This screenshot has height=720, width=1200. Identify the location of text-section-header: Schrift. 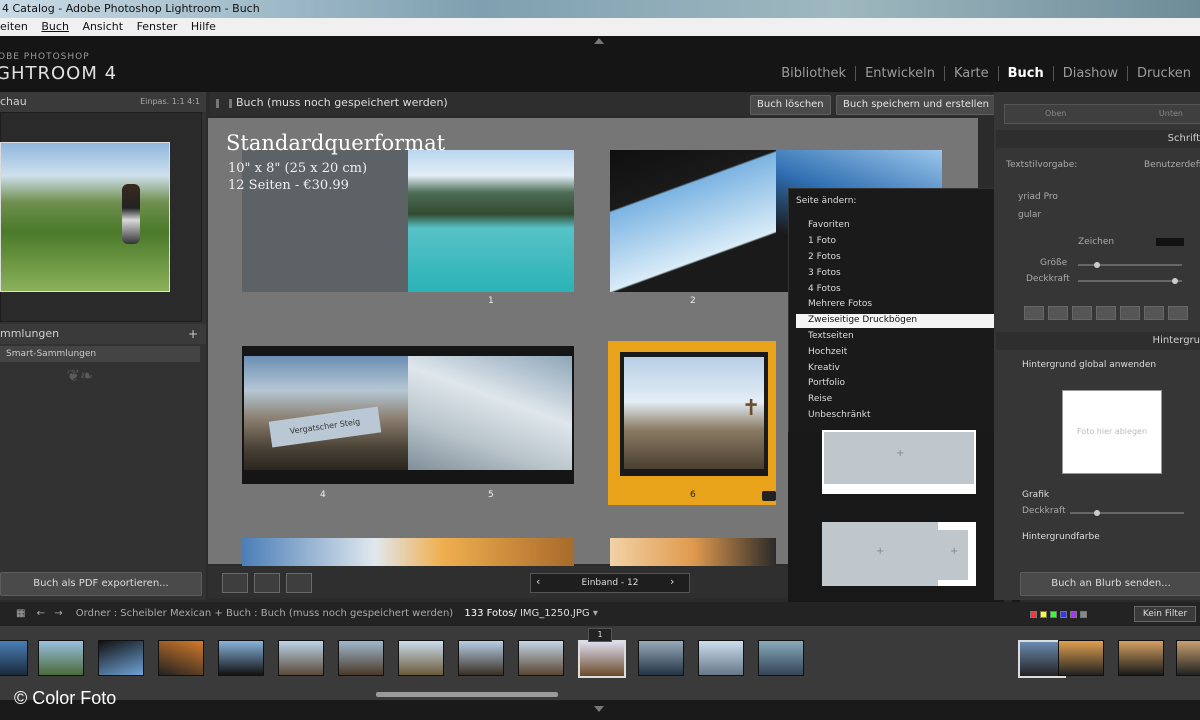
(1098, 139).